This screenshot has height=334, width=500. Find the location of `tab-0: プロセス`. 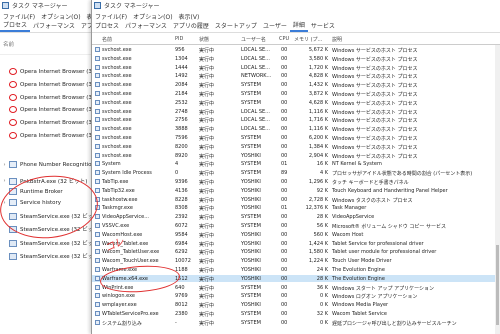

tab-0: プロセス is located at coordinates (107, 26).